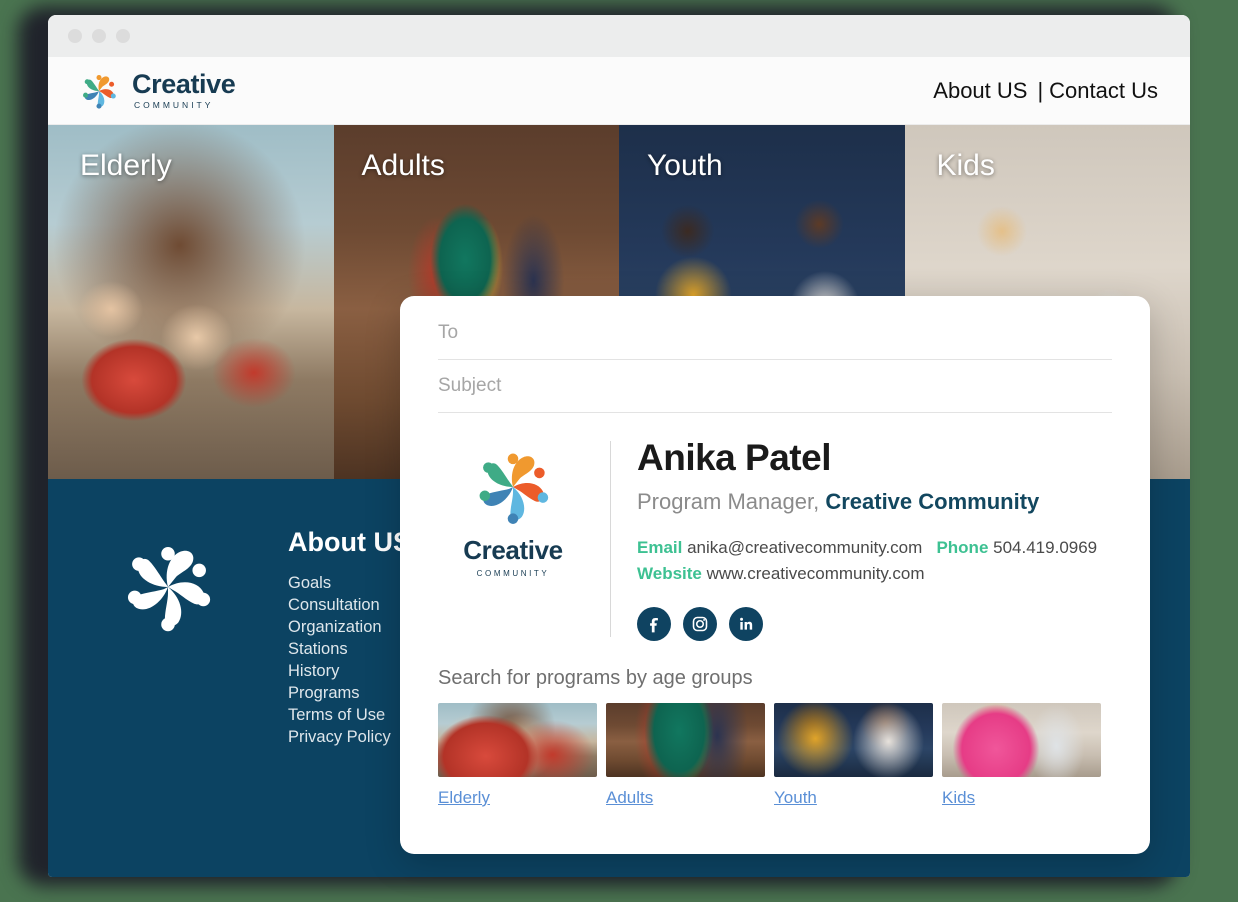 The height and width of the screenshot is (902, 1238). Describe the element at coordinates (1045, 91) in the screenshot. I see `top-navigation: About US | Contact Us` at that location.